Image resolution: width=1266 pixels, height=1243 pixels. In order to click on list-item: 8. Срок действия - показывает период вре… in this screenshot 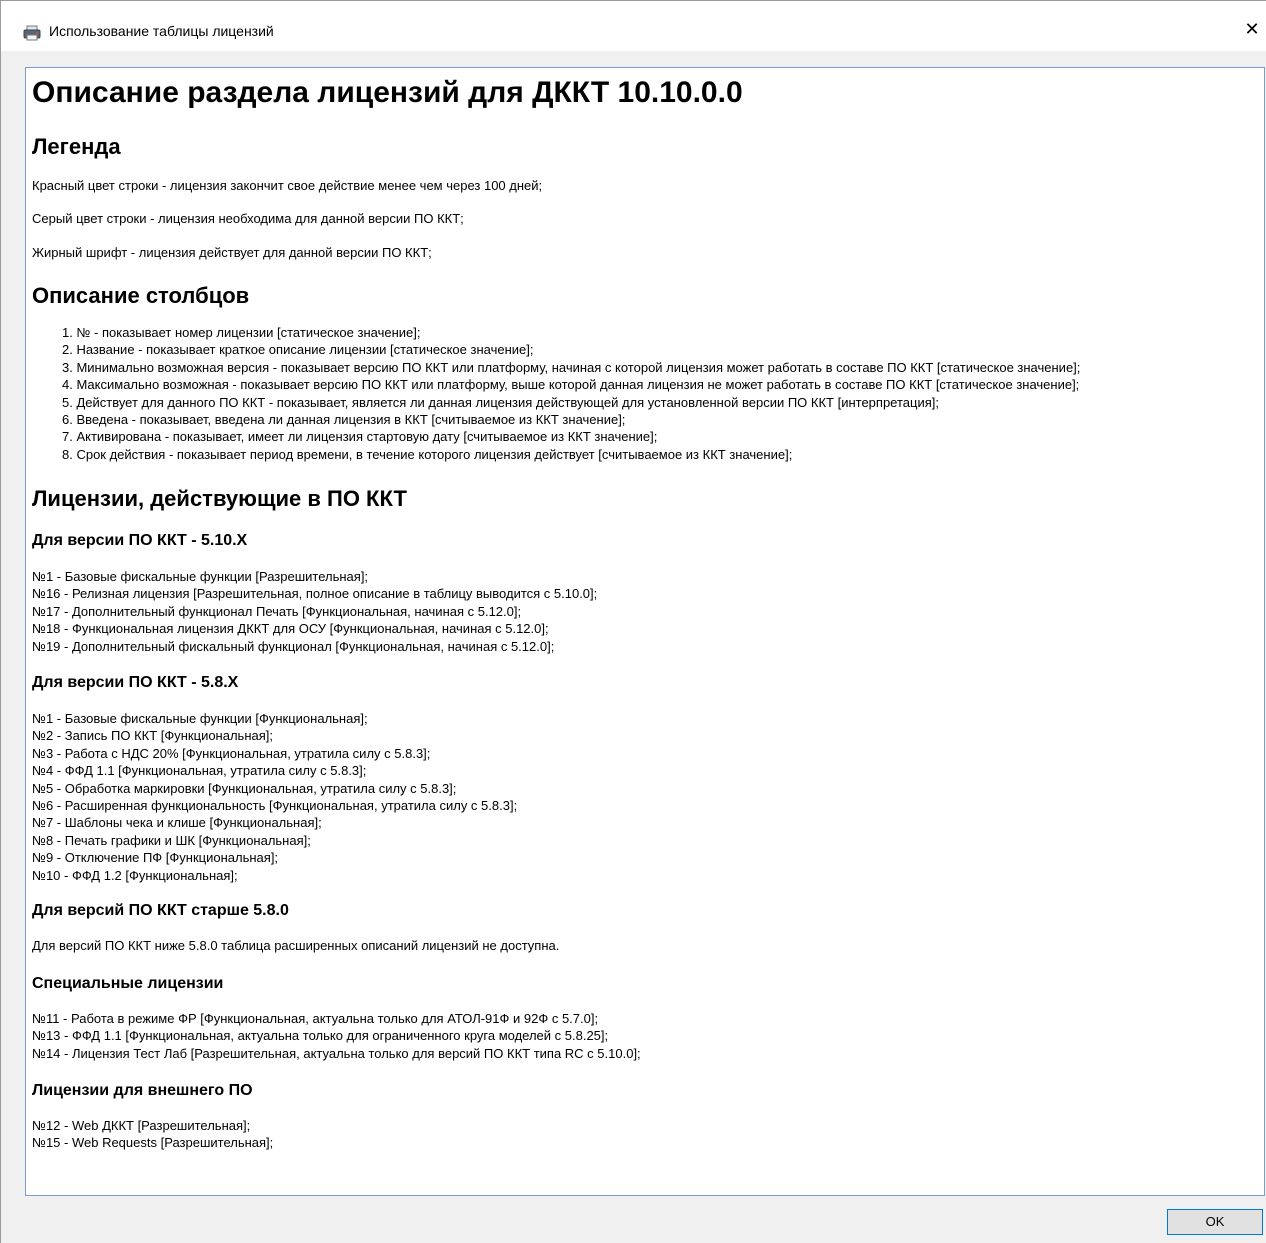, I will do `click(427, 454)`.